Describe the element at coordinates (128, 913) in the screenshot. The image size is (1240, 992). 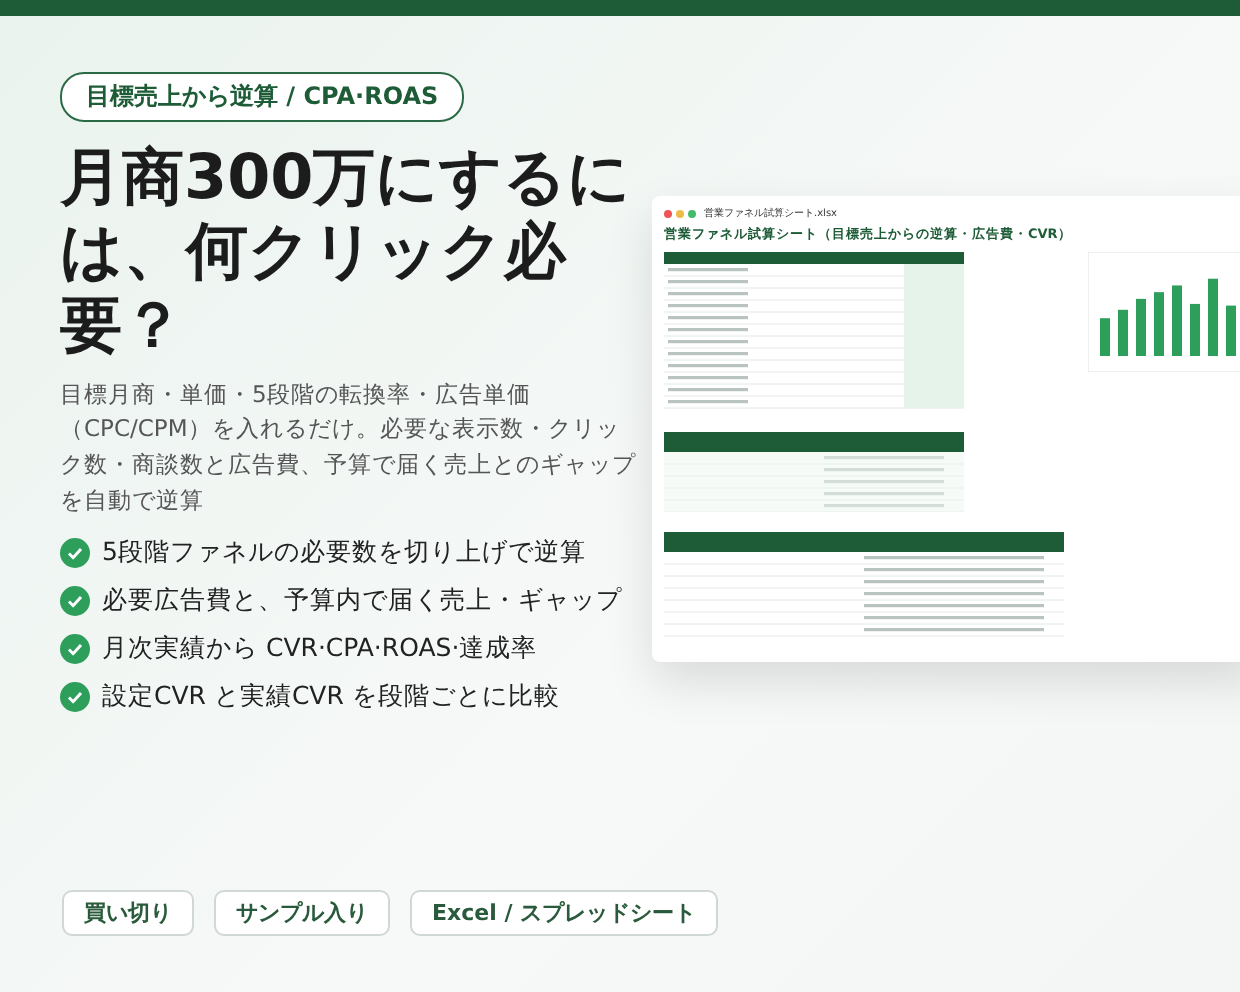
I see `feature-tag: 買い切り` at that location.